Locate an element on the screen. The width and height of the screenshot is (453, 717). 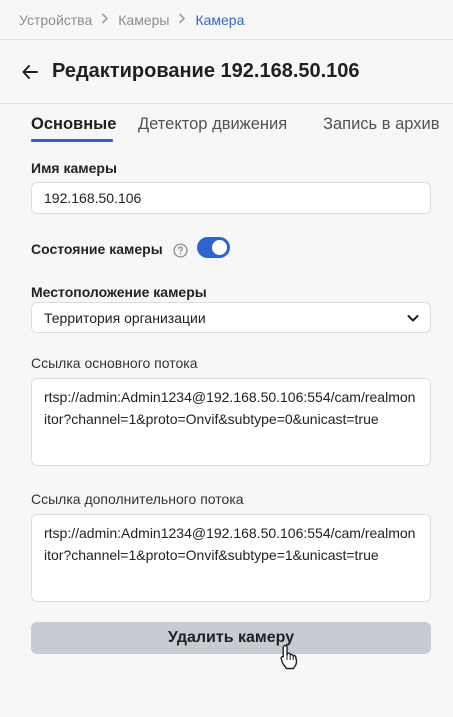
delete-camera-button: Удалить камеру is located at coordinates (231, 638).